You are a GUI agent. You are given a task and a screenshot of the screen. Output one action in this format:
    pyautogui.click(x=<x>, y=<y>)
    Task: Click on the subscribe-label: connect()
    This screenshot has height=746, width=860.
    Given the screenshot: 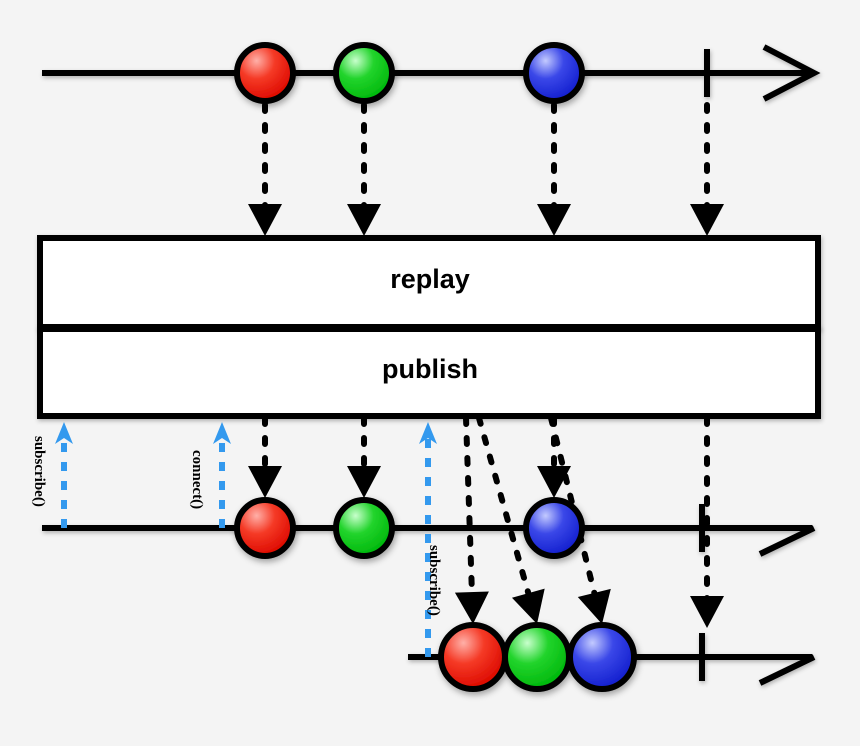 What is the action you would take?
    pyautogui.click(x=197, y=480)
    